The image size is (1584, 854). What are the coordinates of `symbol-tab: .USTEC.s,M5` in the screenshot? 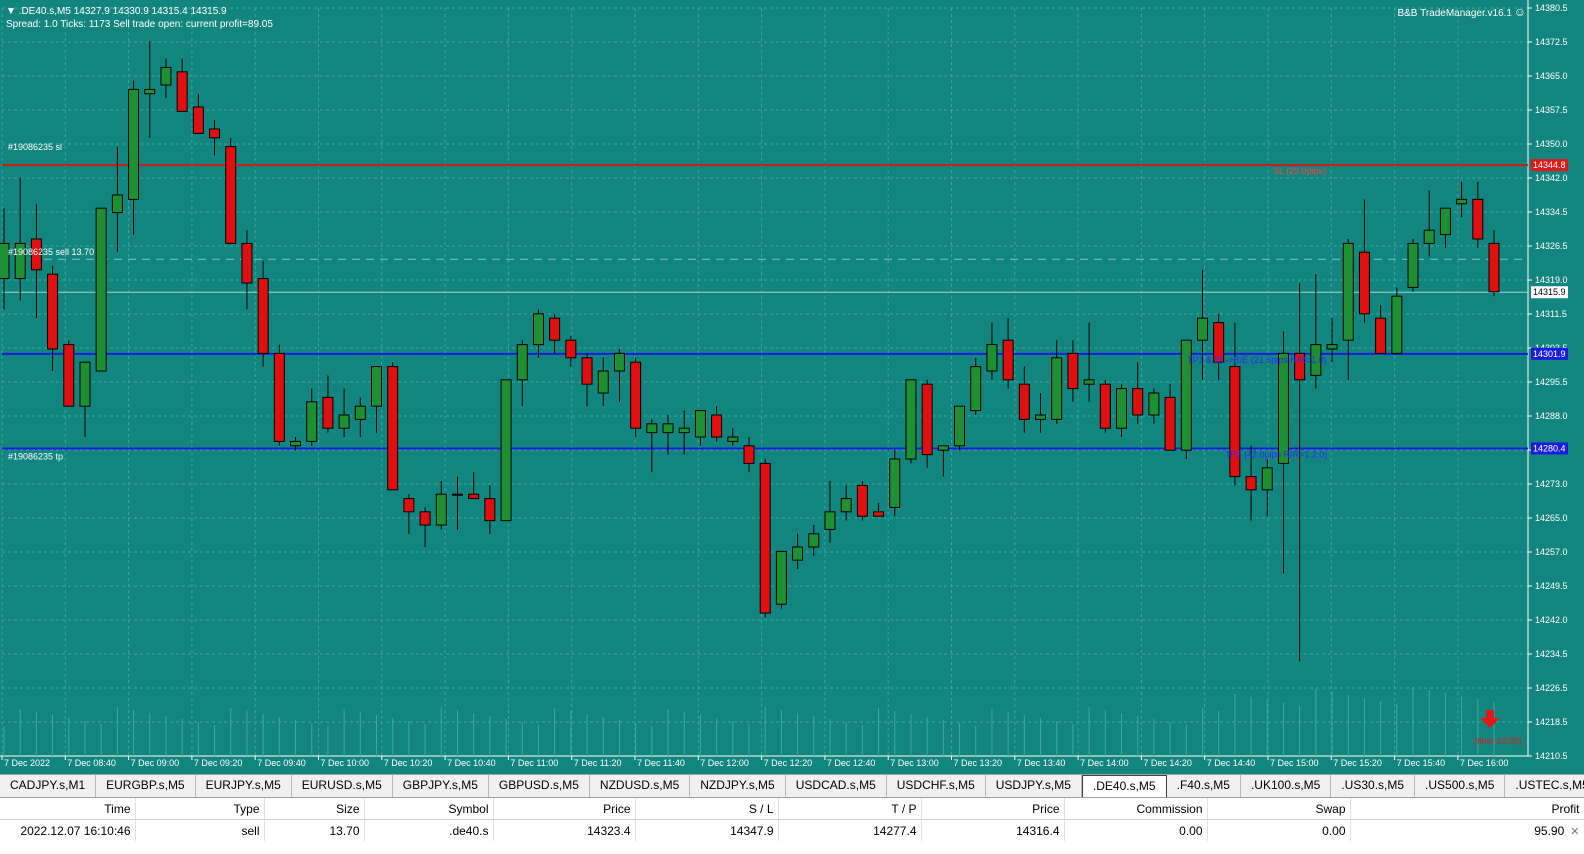 It's located at (1544, 786).